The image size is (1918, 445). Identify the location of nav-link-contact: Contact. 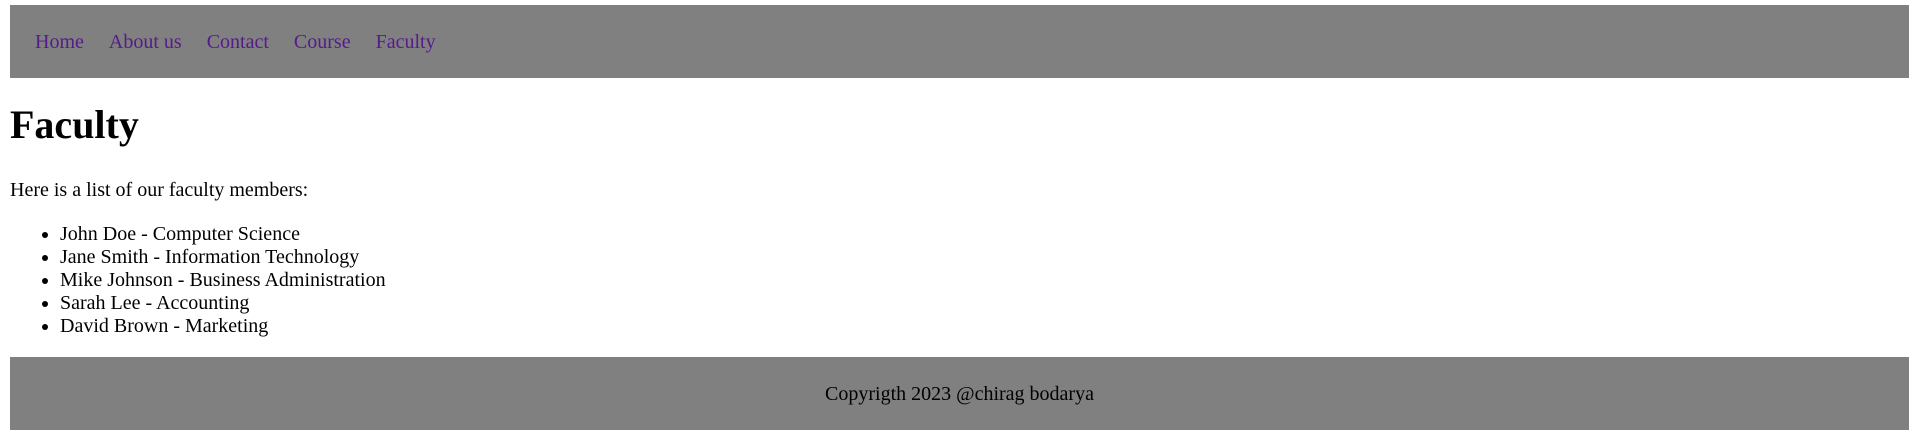
(238, 42).